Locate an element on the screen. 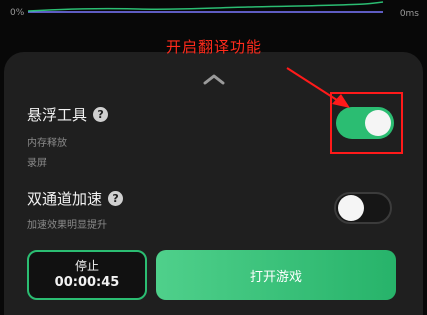 This screenshot has height=315, width=427. graph-ms-label: 0ms is located at coordinates (409, 14).